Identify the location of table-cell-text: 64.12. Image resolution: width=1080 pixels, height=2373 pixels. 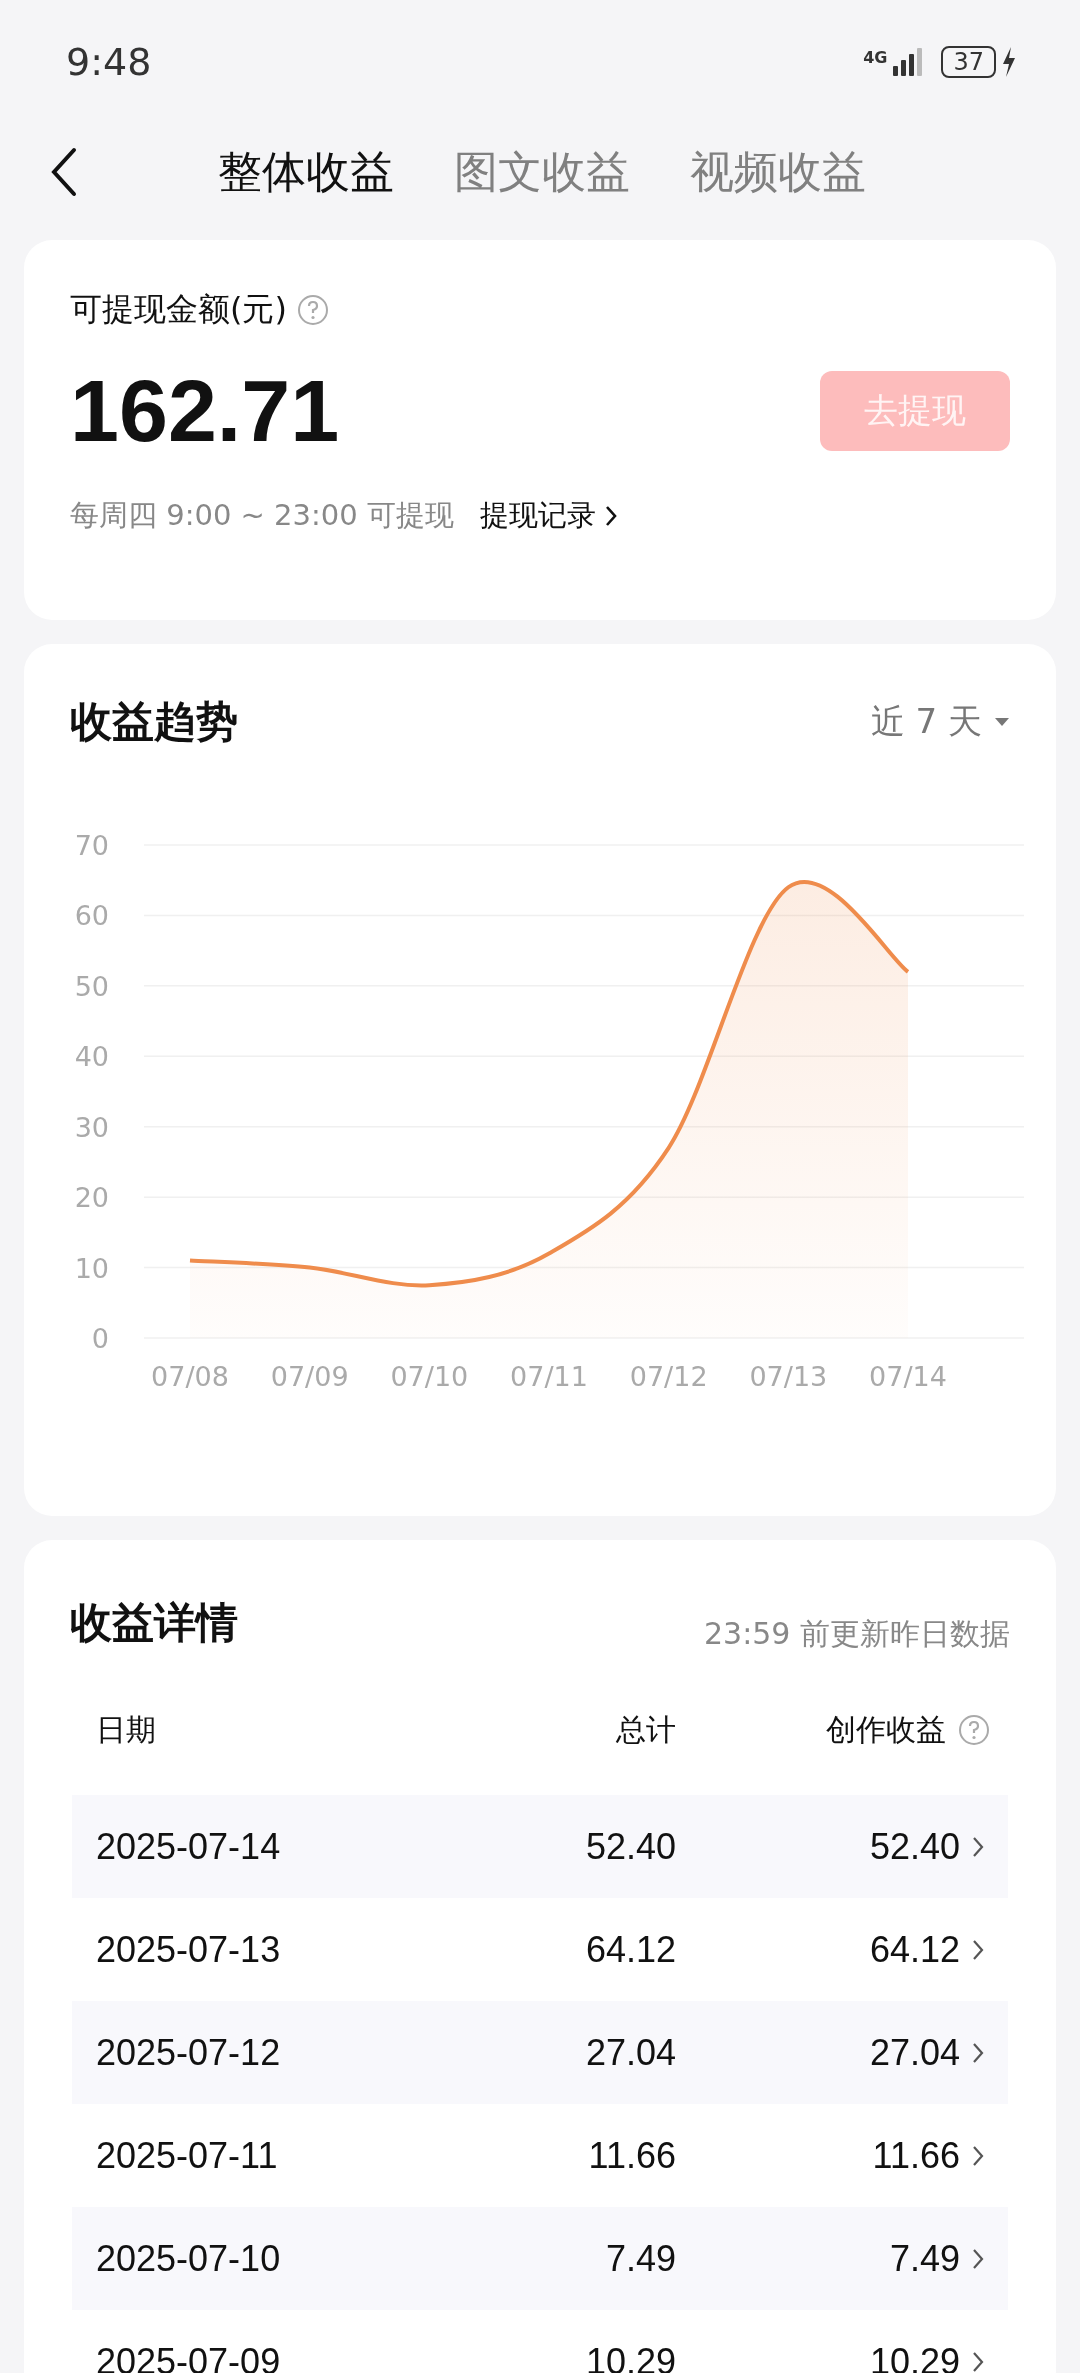
(630, 1949).